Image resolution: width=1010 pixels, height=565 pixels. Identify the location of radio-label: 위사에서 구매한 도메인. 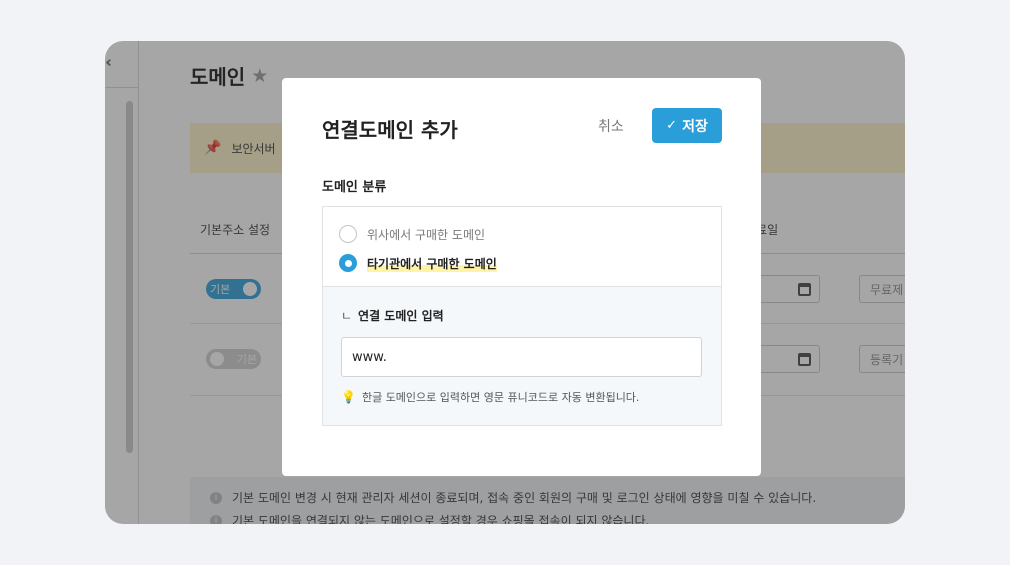
(426, 234).